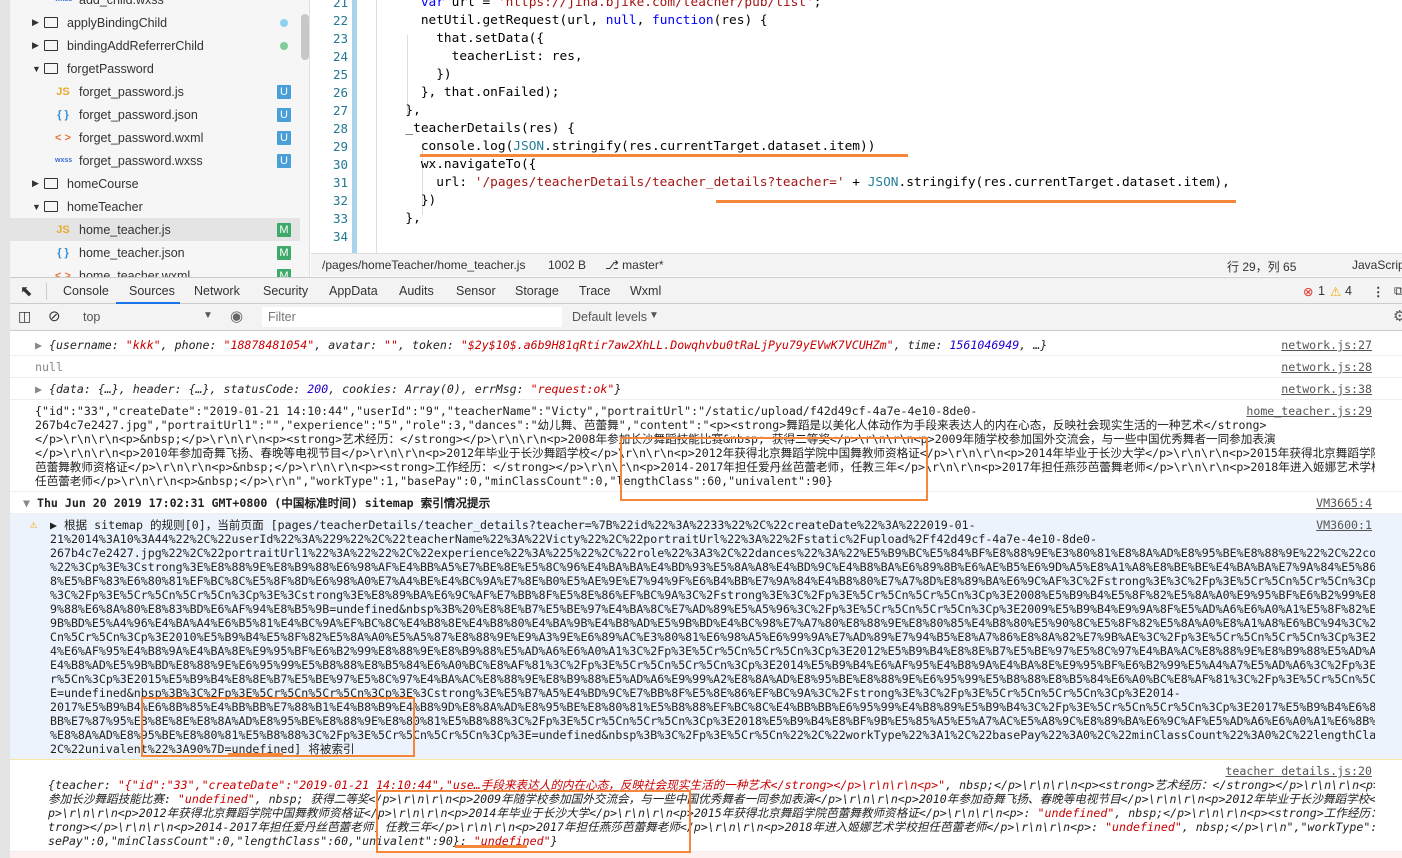 The width and height of the screenshot is (1402, 858). What do you see at coordinates (155, 270) in the screenshot?
I see `tree-file: < > home_teacher.wxml M` at bounding box center [155, 270].